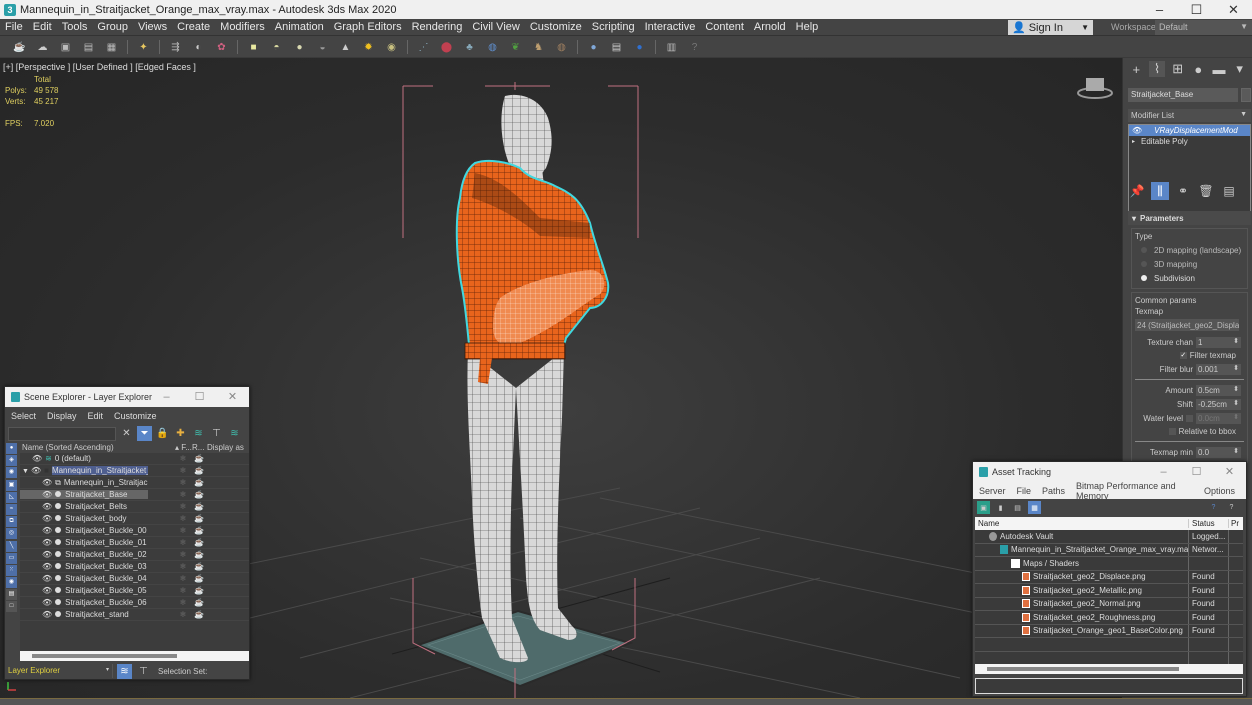 This screenshot has width=1252, height=705. I want to click on asset-row: Straitjacket_geo2_Metallic.png Found, so click(1109, 591).